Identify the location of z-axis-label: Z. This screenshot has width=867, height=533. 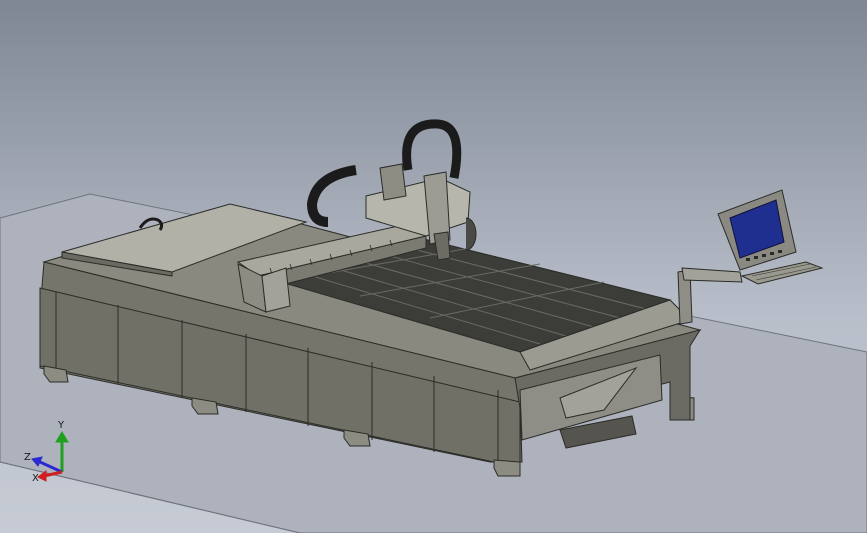
(27, 457).